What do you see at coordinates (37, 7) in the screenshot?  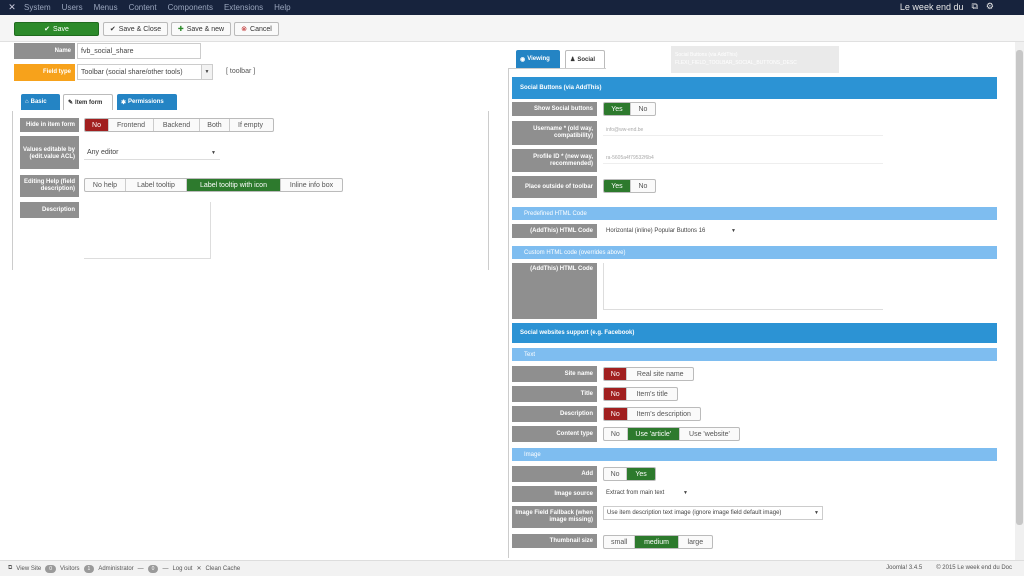 I see `menu-system: System` at bounding box center [37, 7].